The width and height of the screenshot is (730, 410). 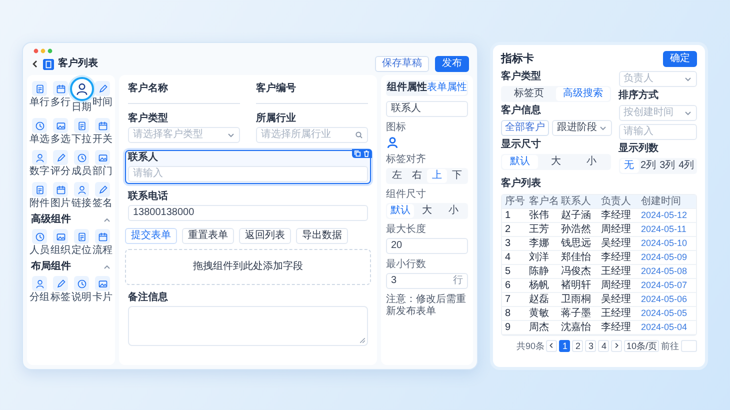 What do you see at coordinates (397, 176) in the screenshot?
I see `segment-option: 左` at bounding box center [397, 176].